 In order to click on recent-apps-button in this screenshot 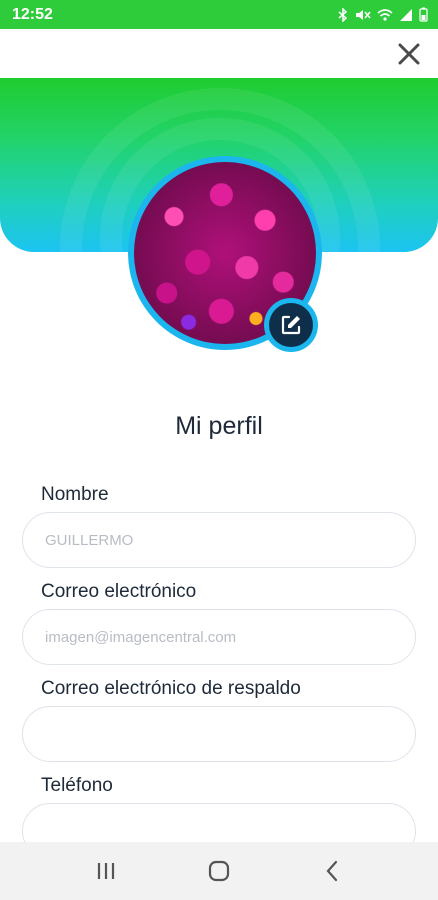, I will do `click(106, 871)`.